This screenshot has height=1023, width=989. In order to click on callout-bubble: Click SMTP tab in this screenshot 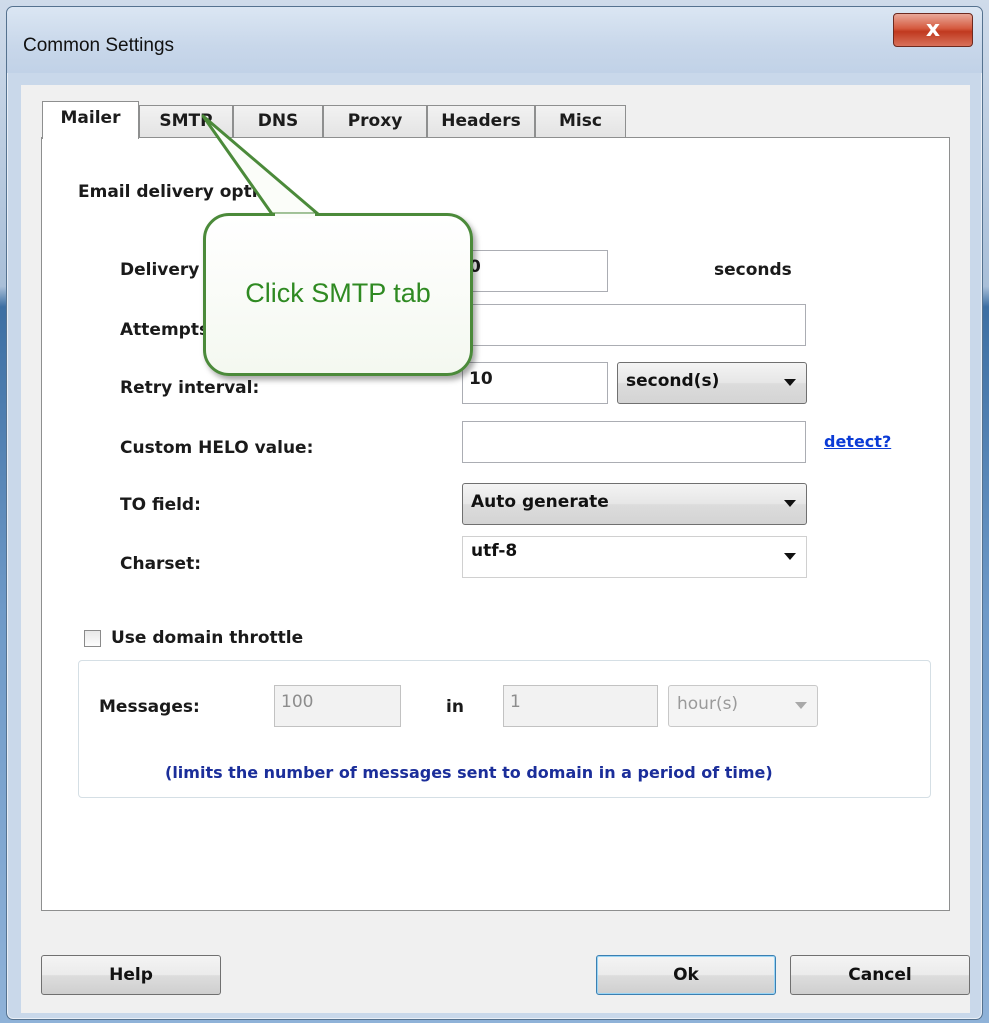, I will do `click(338, 294)`.